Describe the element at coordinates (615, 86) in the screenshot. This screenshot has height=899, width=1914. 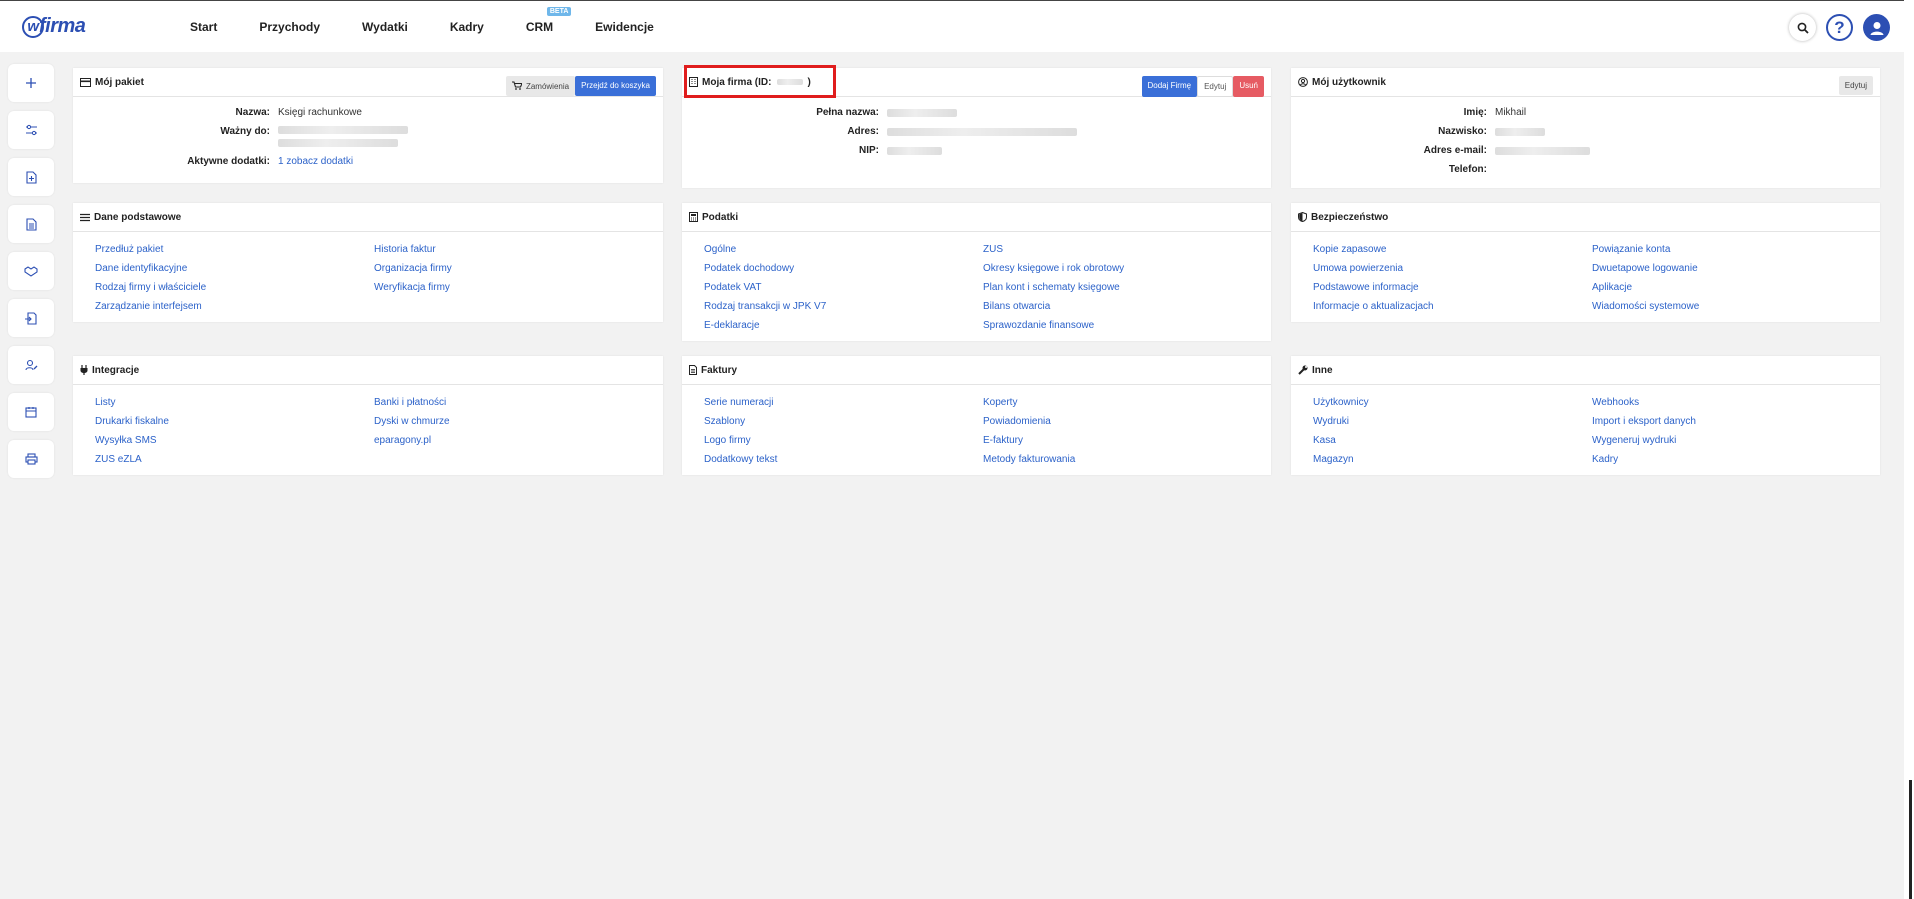
I see `go-to-cart-button: Przejdź do koszyka` at that location.